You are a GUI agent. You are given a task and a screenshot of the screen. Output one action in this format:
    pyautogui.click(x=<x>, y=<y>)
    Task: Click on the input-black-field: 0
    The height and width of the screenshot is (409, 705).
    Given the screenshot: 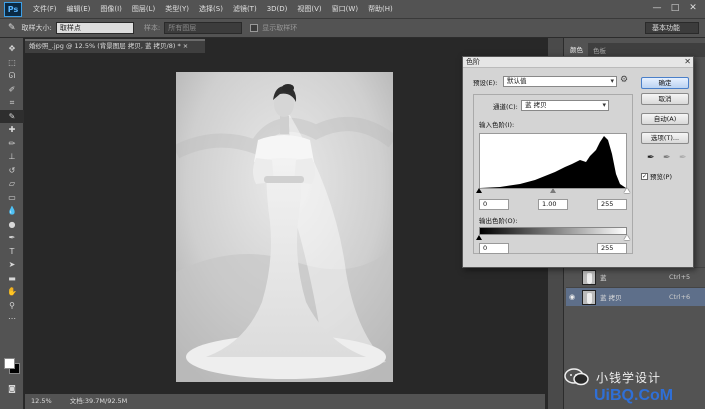 What is the action you would take?
    pyautogui.click(x=494, y=204)
    